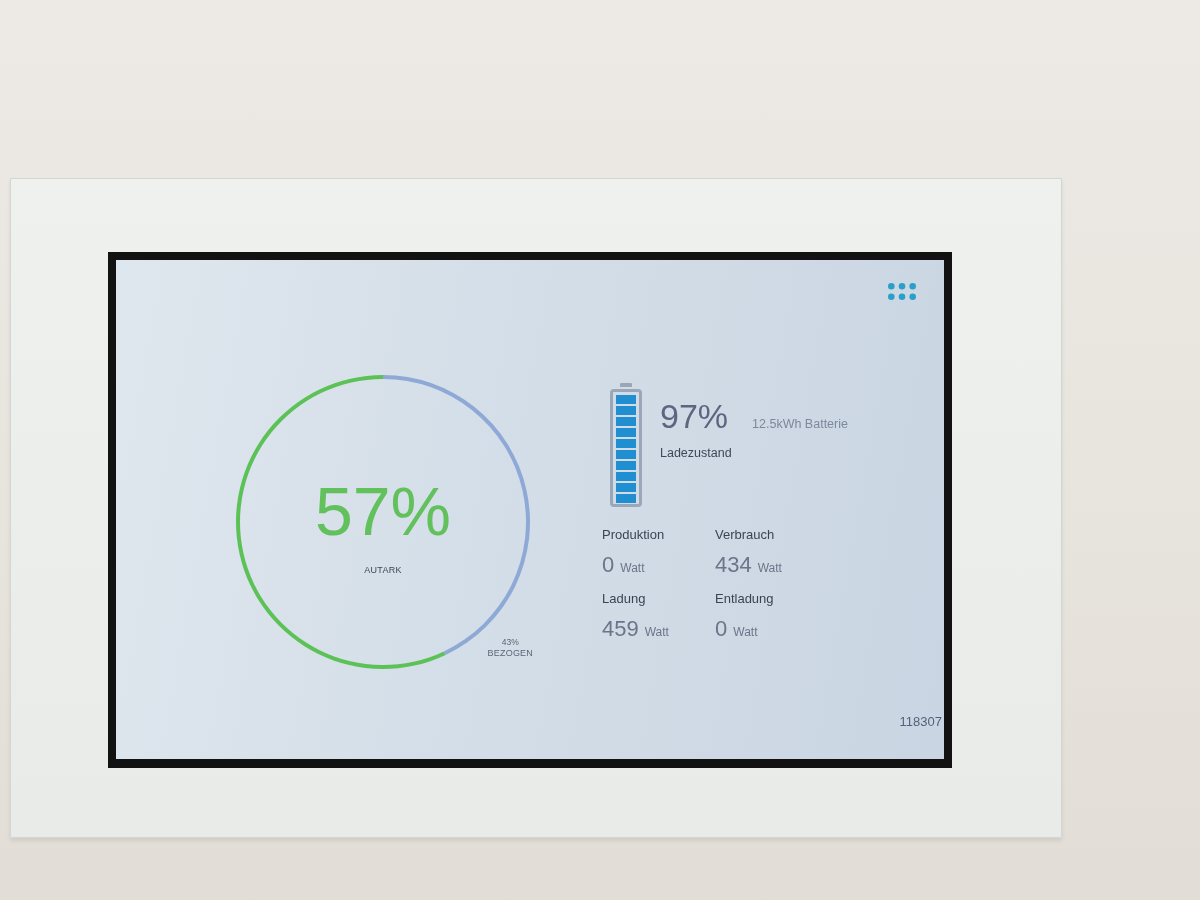 The image size is (1200, 900). What do you see at coordinates (694, 416) in the screenshot?
I see `charge-percent: 97%` at bounding box center [694, 416].